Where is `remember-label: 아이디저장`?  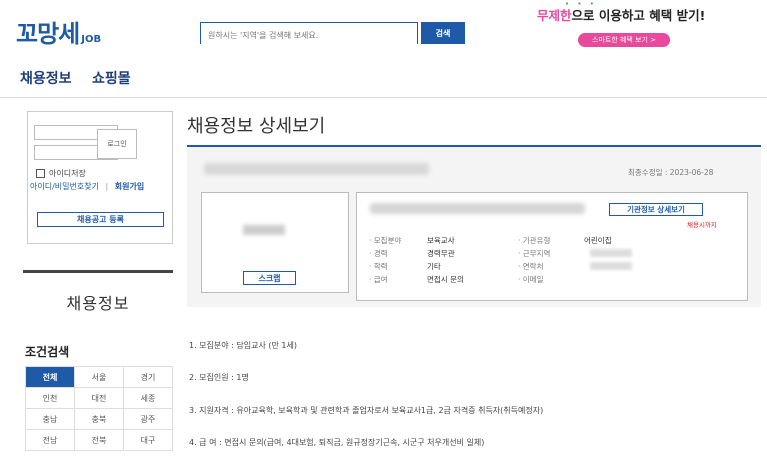
remember-label: 아이디저장 is located at coordinates (67, 173).